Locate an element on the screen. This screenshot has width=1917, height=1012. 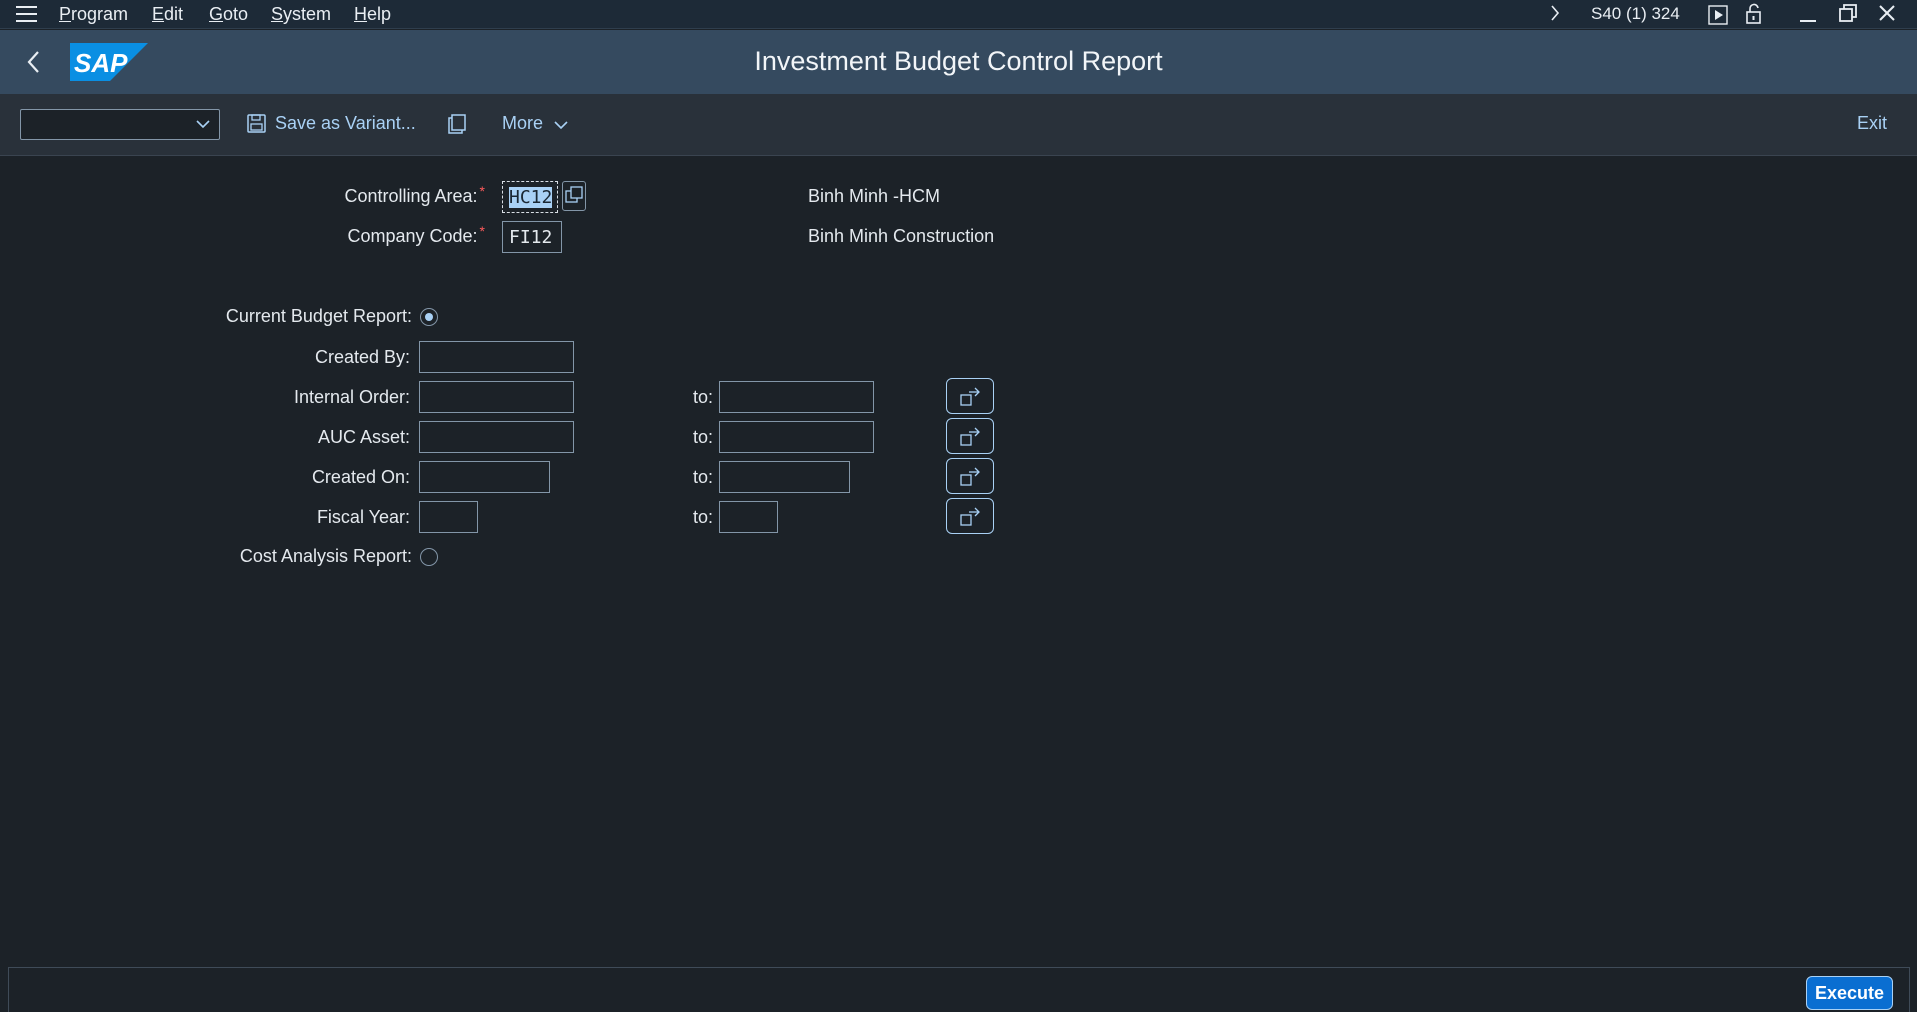
created-by-input is located at coordinates (496, 357).